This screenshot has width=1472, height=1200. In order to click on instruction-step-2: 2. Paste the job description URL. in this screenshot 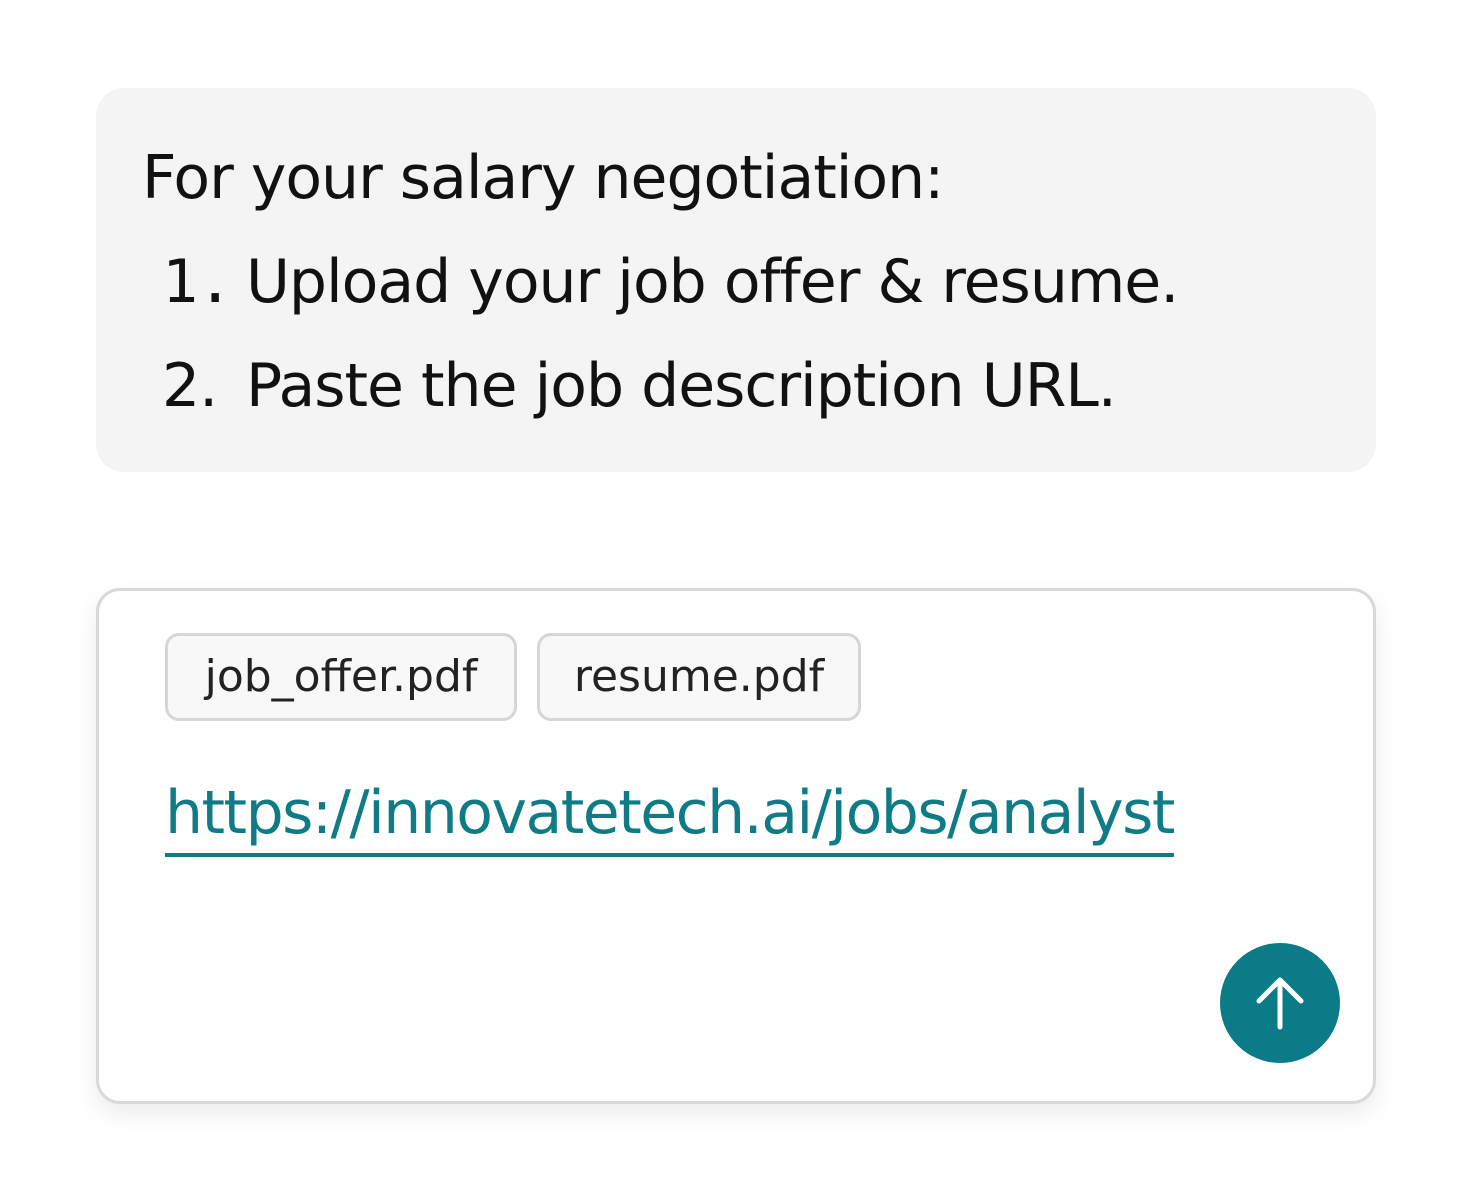, I will do `click(639, 386)`.